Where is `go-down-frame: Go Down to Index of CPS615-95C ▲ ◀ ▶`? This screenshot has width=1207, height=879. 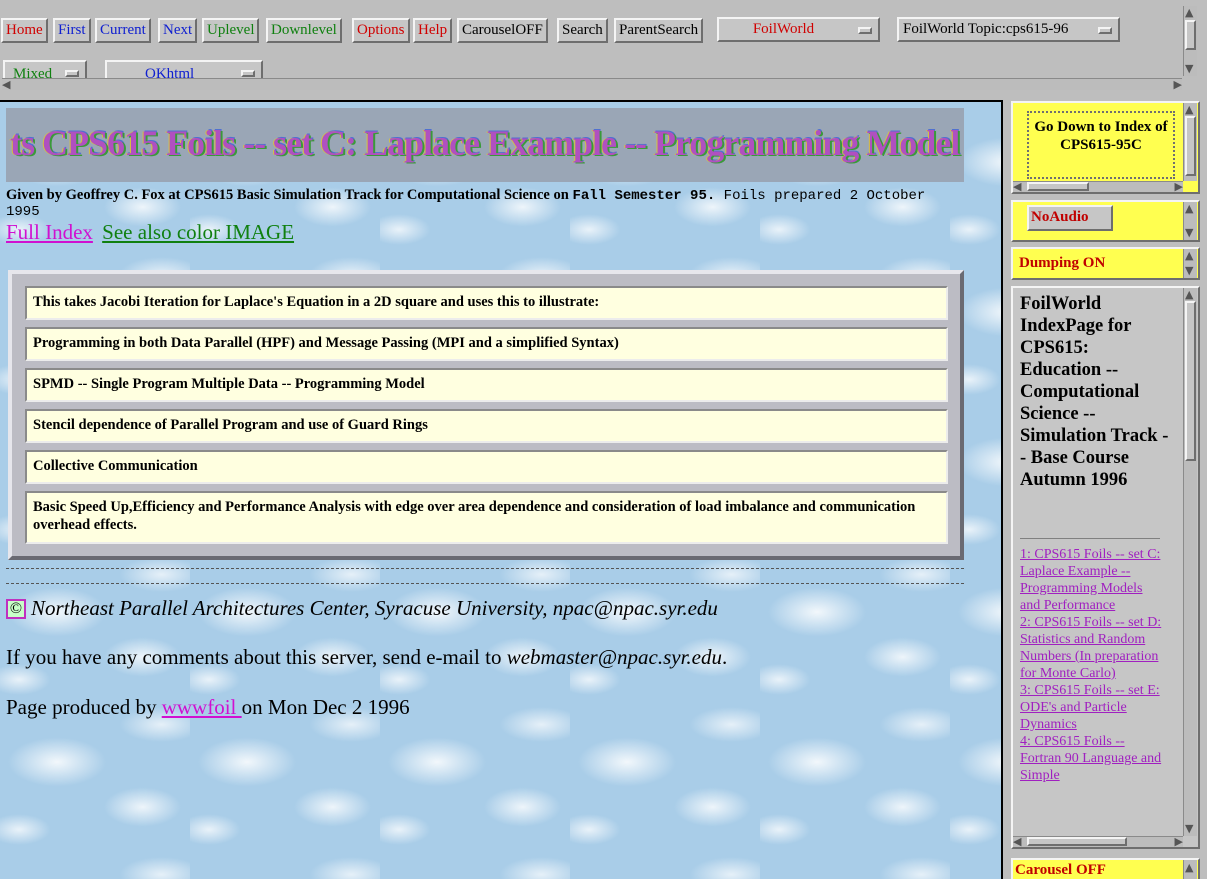 go-down-frame: Go Down to Index of CPS615-95C ▲ ◀ ▶ is located at coordinates (1105, 147).